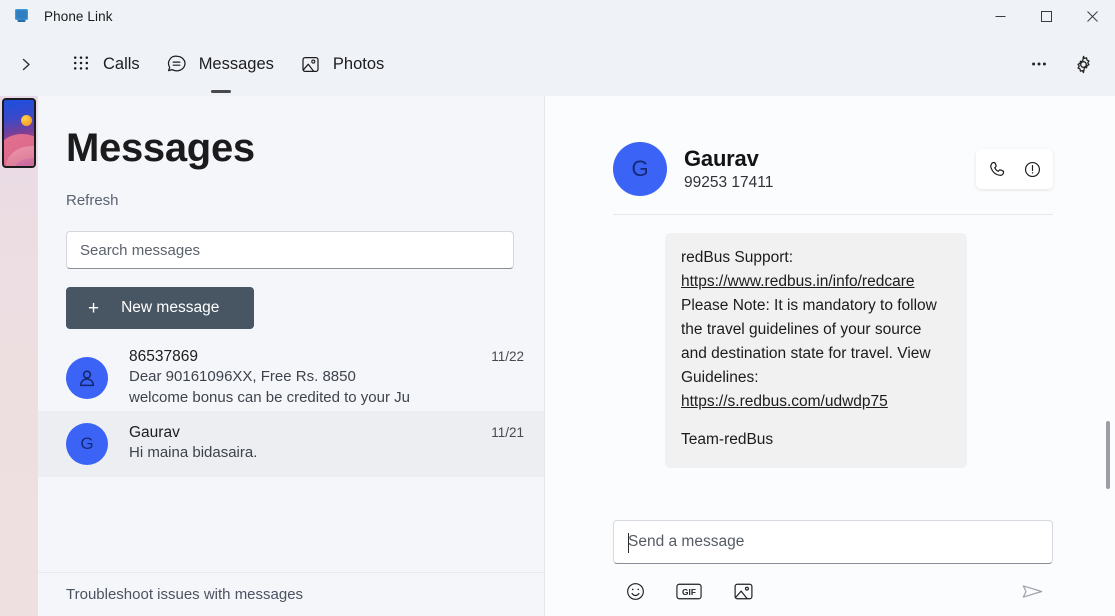  What do you see at coordinates (1108, 356) in the screenshot?
I see `conversation-scrollbar` at bounding box center [1108, 356].